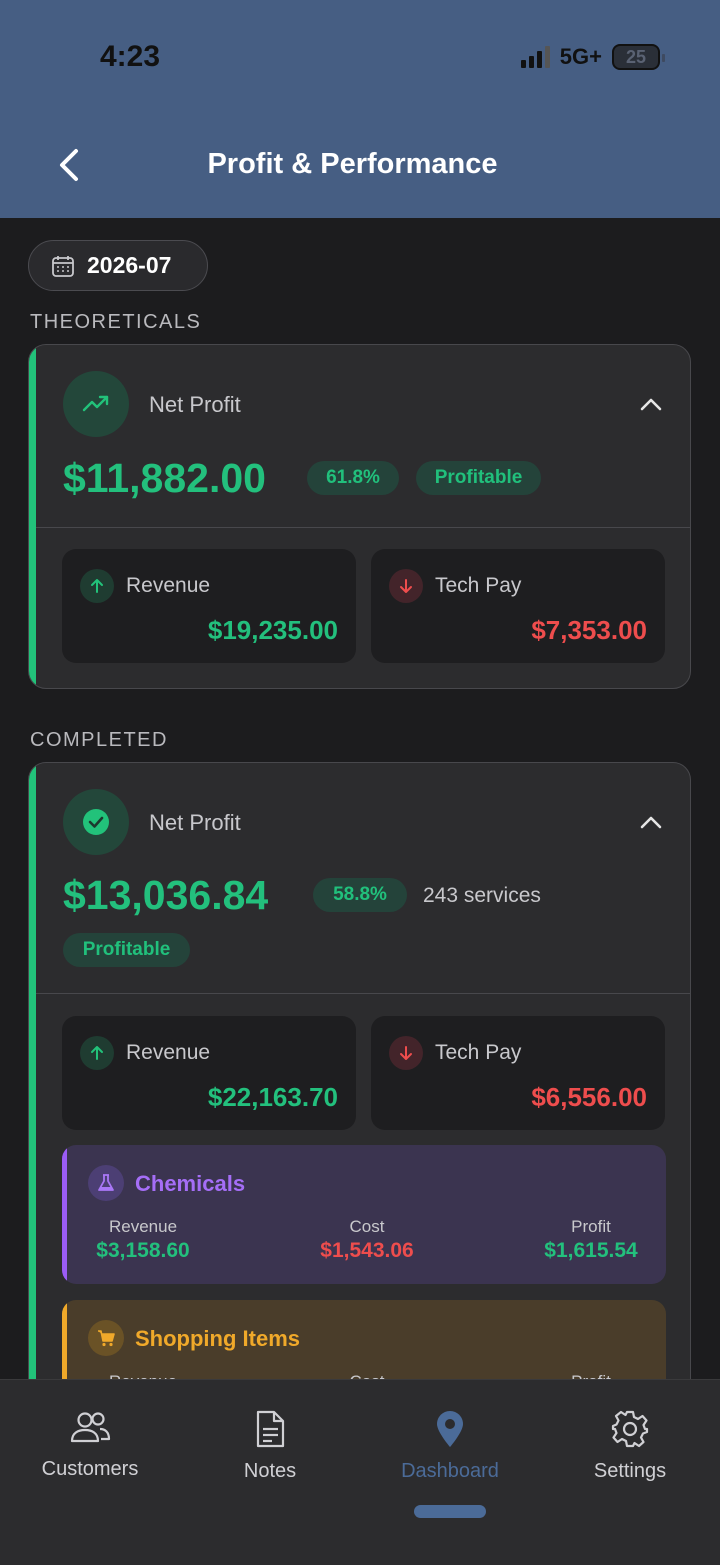 The width and height of the screenshot is (720, 1565). Describe the element at coordinates (450, 1429) in the screenshot. I see `dashboard-icon` at that location.